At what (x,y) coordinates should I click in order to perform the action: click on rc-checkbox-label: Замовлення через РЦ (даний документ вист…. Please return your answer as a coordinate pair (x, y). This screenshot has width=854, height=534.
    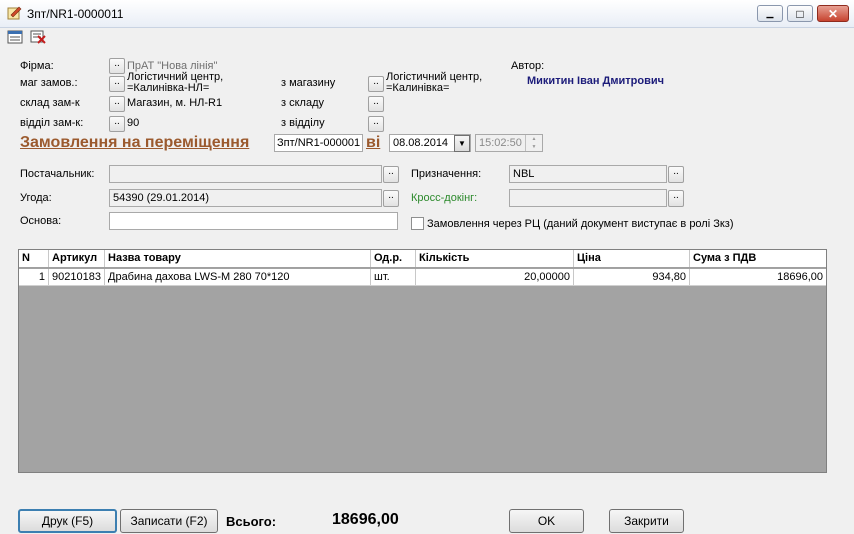
    Looking at the image, I should click on (580, 224).